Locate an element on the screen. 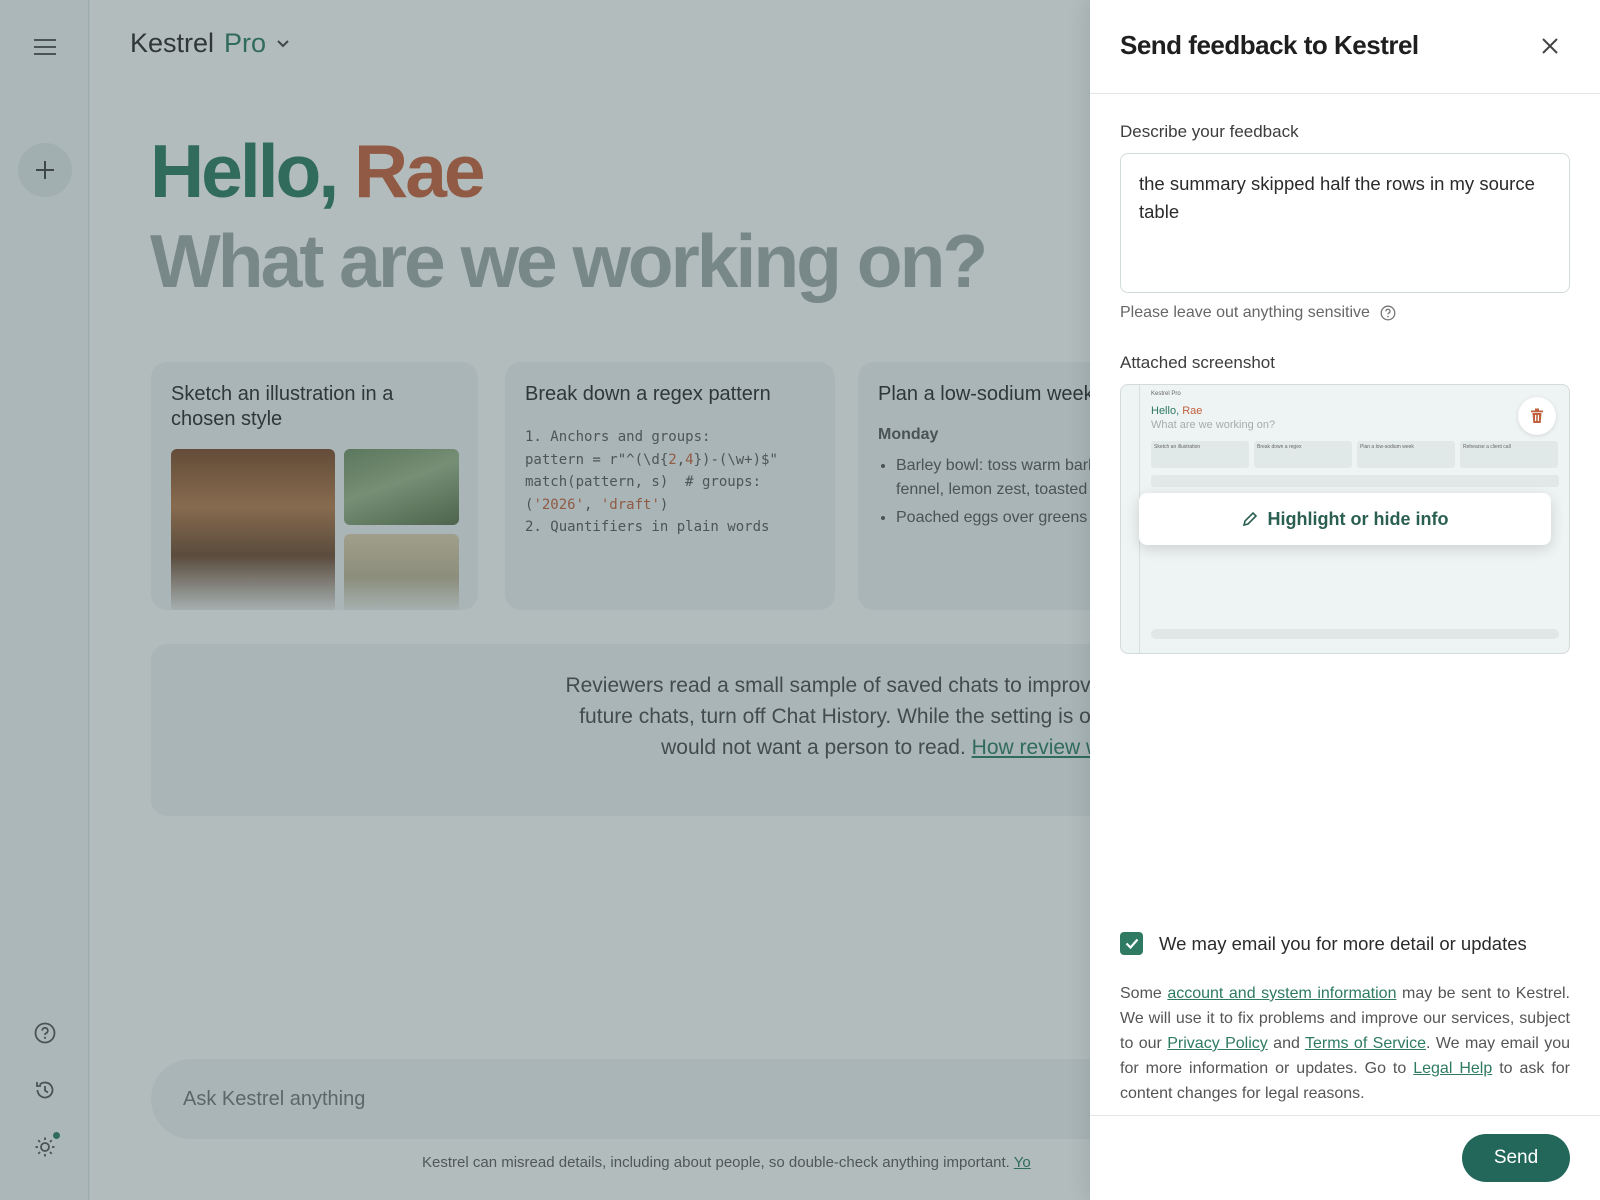 The height and width of the screenshot is (1200, 1600). remove-screenshot-button is located at coordinates (1537, 416).